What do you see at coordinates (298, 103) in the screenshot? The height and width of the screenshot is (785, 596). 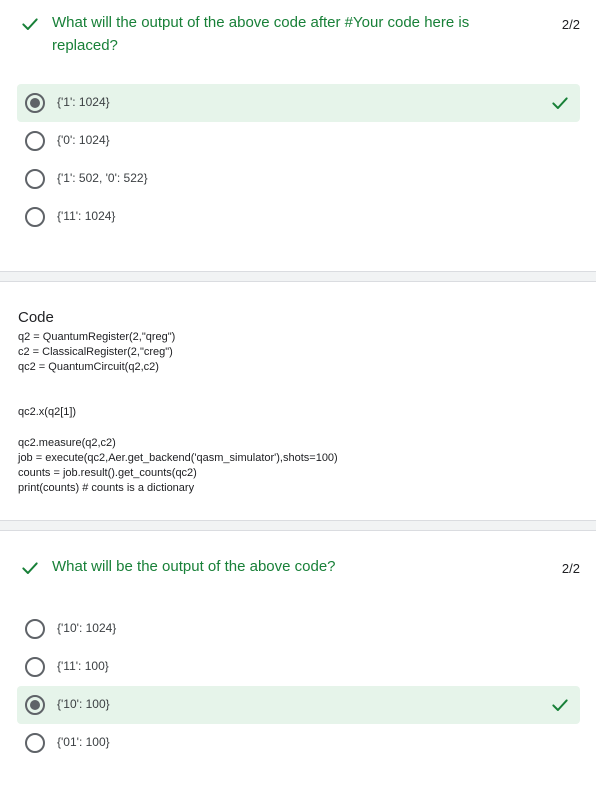 I see `option-1: {'1': 1024}` at bounding box center [298, 103].